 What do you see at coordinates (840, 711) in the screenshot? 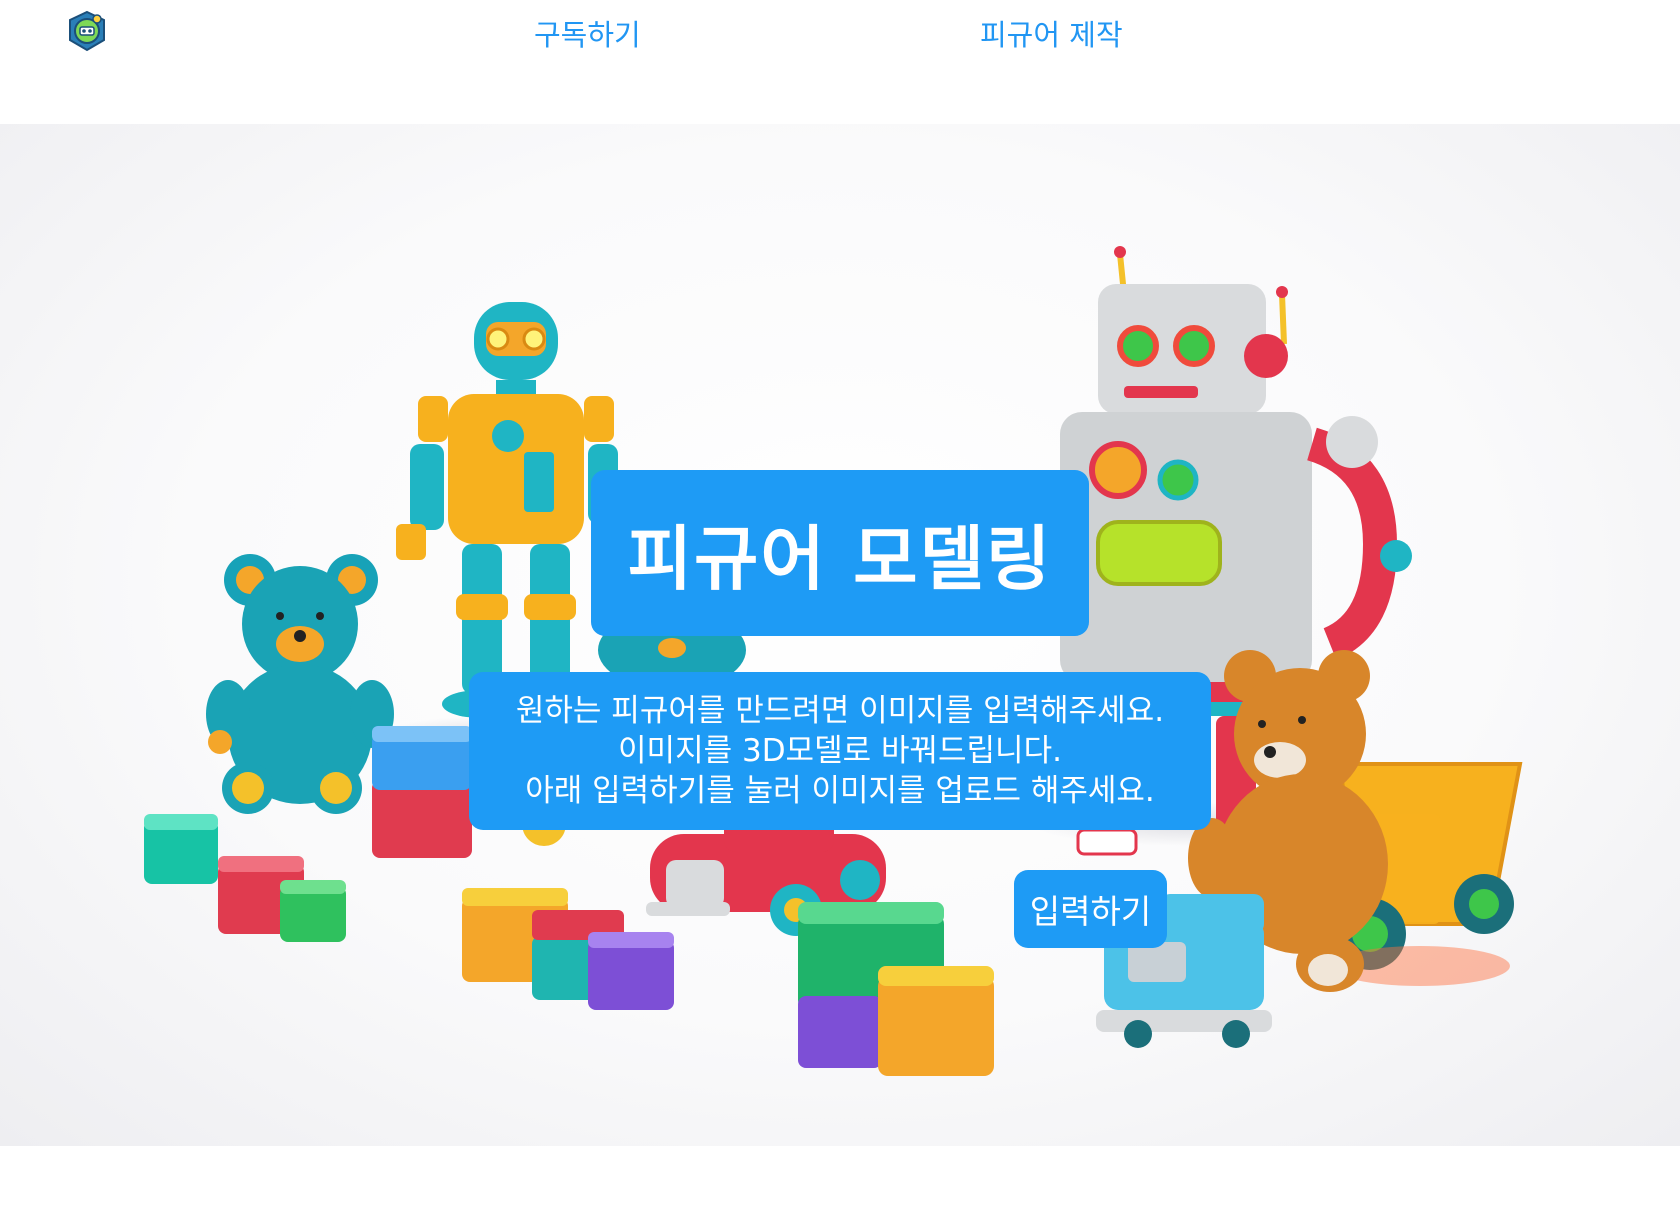
I see `description-line-1: 원하는 피규어를 만드려면 이미지를 입력해주세요.` at bounding box center [840, 711].